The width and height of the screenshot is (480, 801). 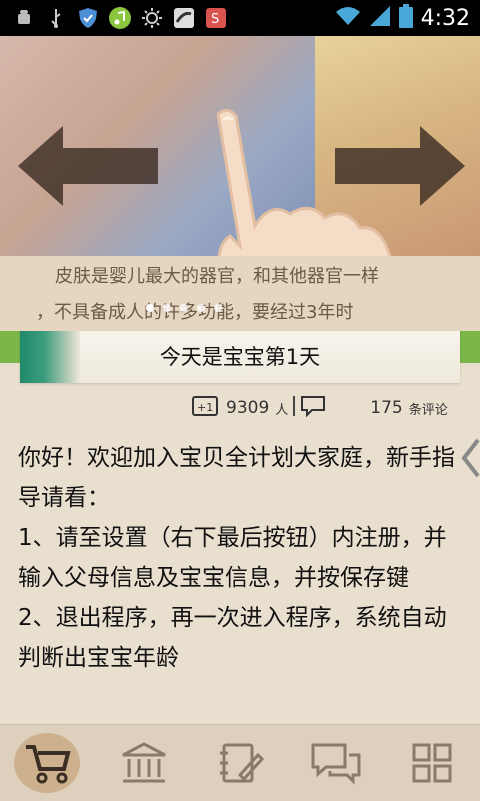 I want to click on bottom-nav, so click(x=240, y=762).